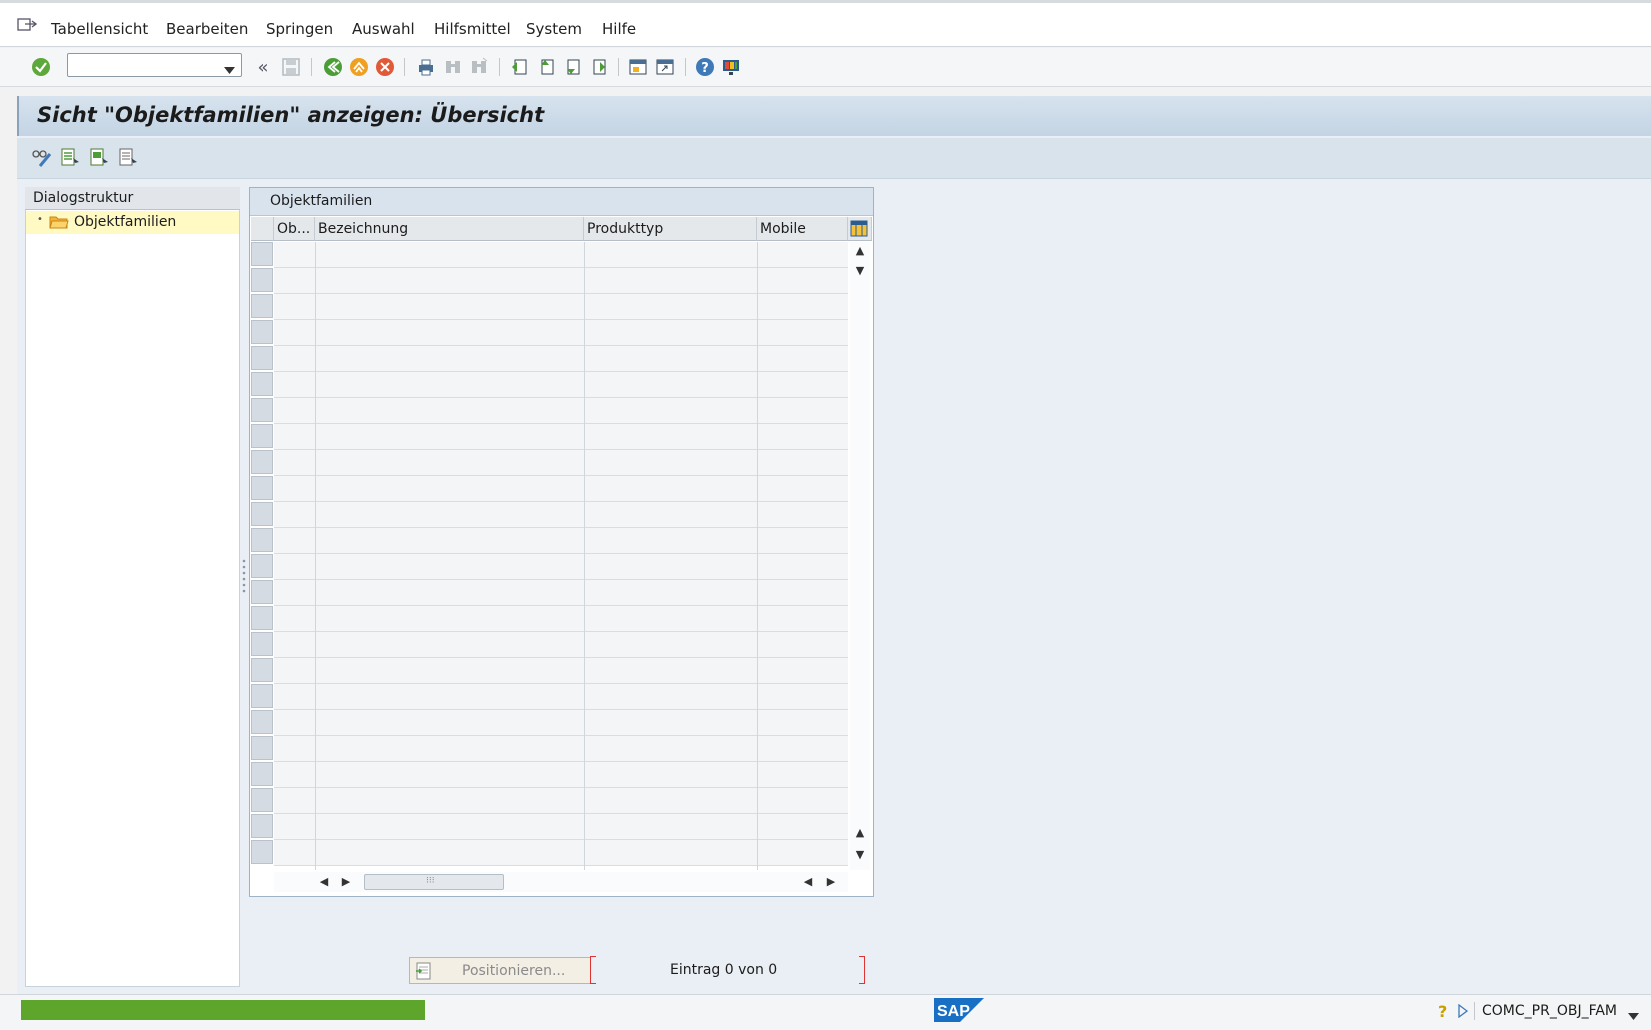 This screenshot has width=1651, height=1030. I want to click on find-next-icon, so click(479, 67).